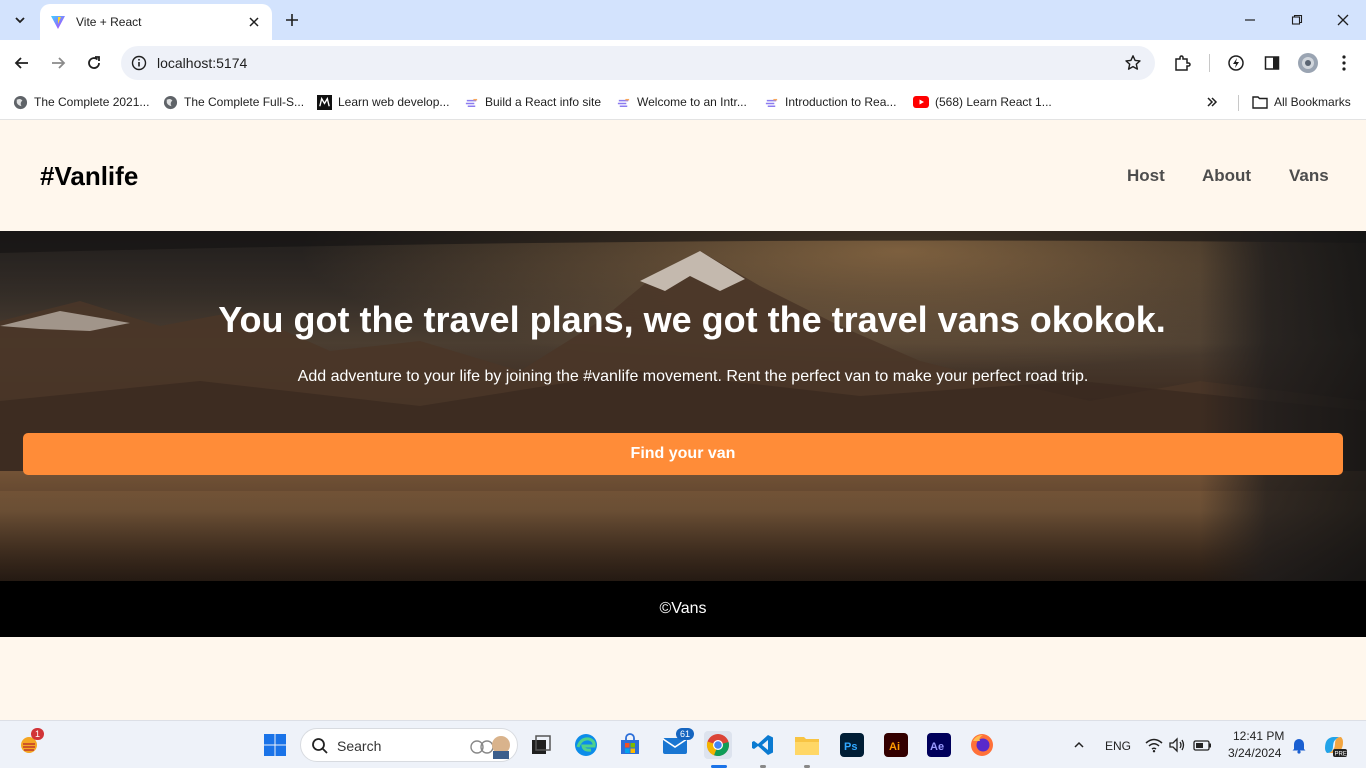  Describe the element at coordinates (139, 63) in the screenshot. I see `site-info-icon` at that location.